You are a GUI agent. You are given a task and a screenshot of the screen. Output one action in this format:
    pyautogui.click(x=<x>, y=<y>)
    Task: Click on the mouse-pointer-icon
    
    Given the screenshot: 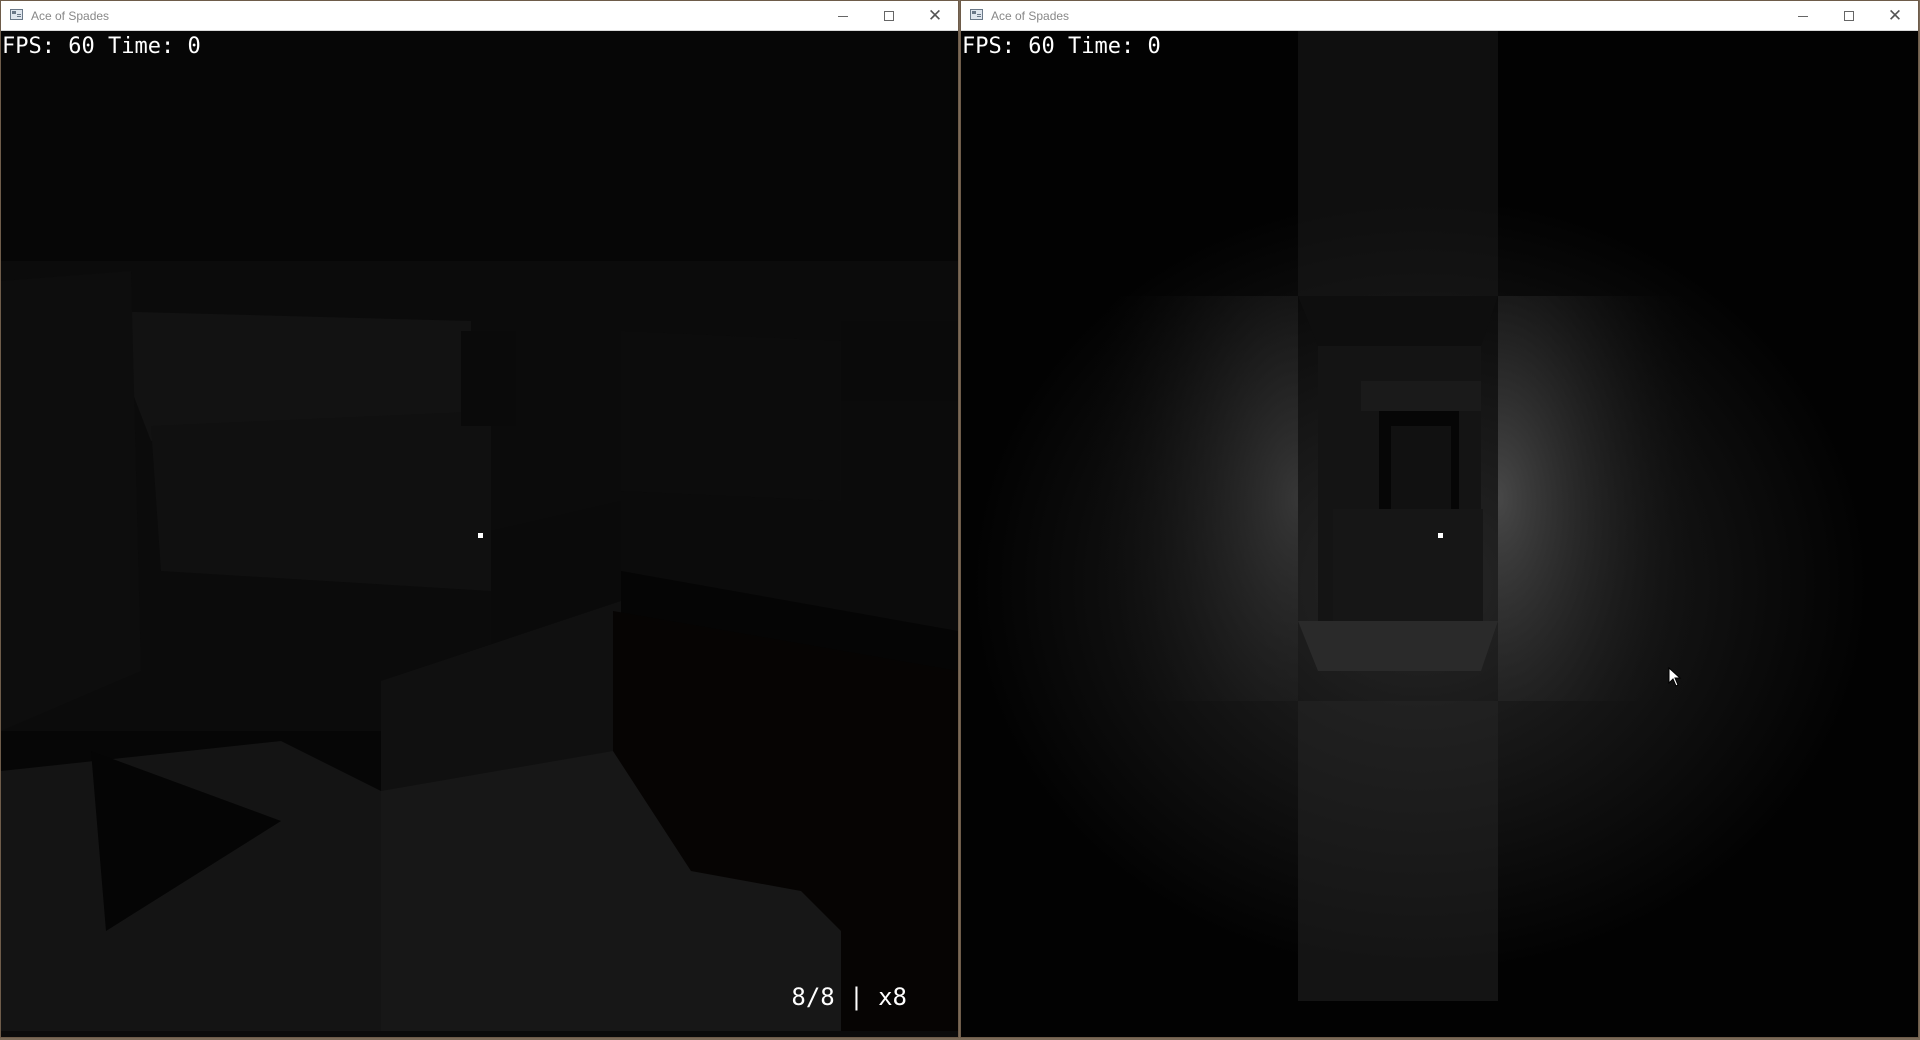 What is the action you would take?
    pyautogui.click(x=1675, y=677)
    